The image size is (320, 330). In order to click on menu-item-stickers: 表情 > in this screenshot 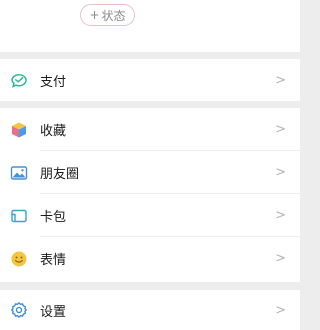, I will do `click(150, 258)`.